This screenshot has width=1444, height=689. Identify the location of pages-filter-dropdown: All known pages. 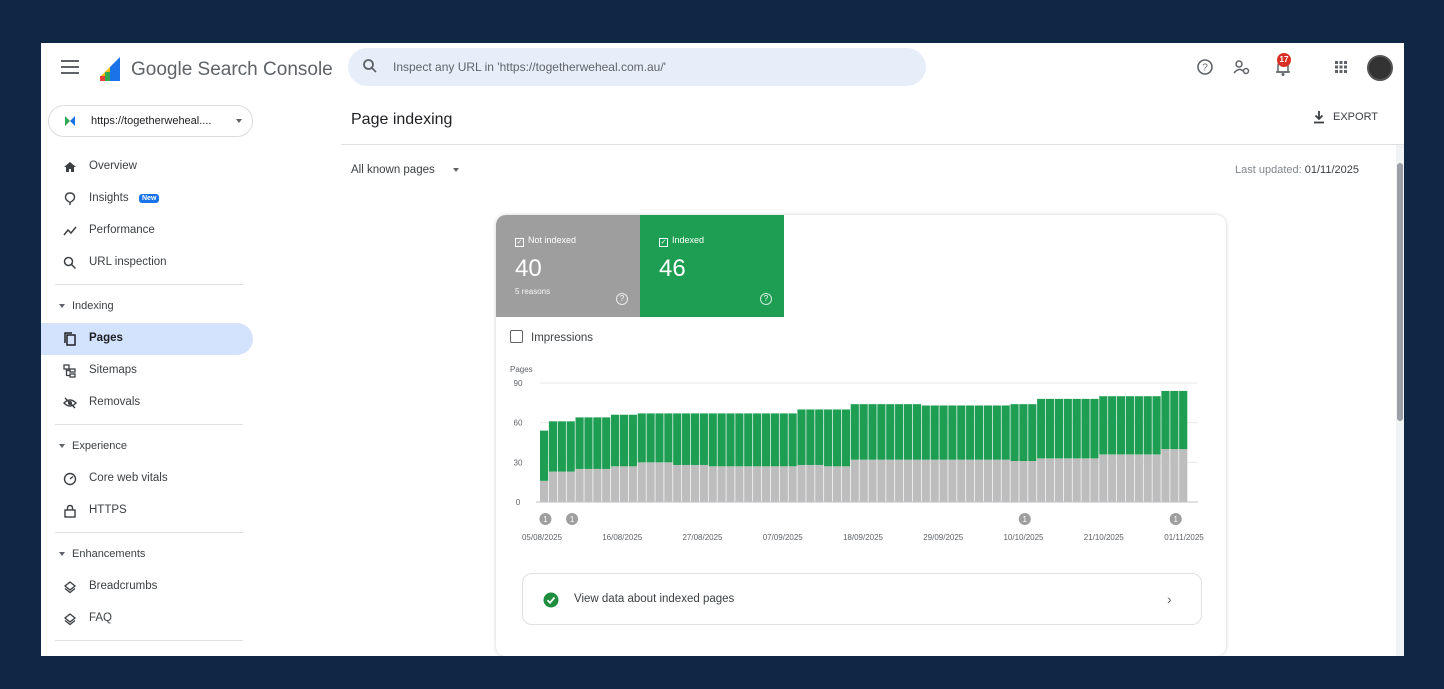
(405, 170).